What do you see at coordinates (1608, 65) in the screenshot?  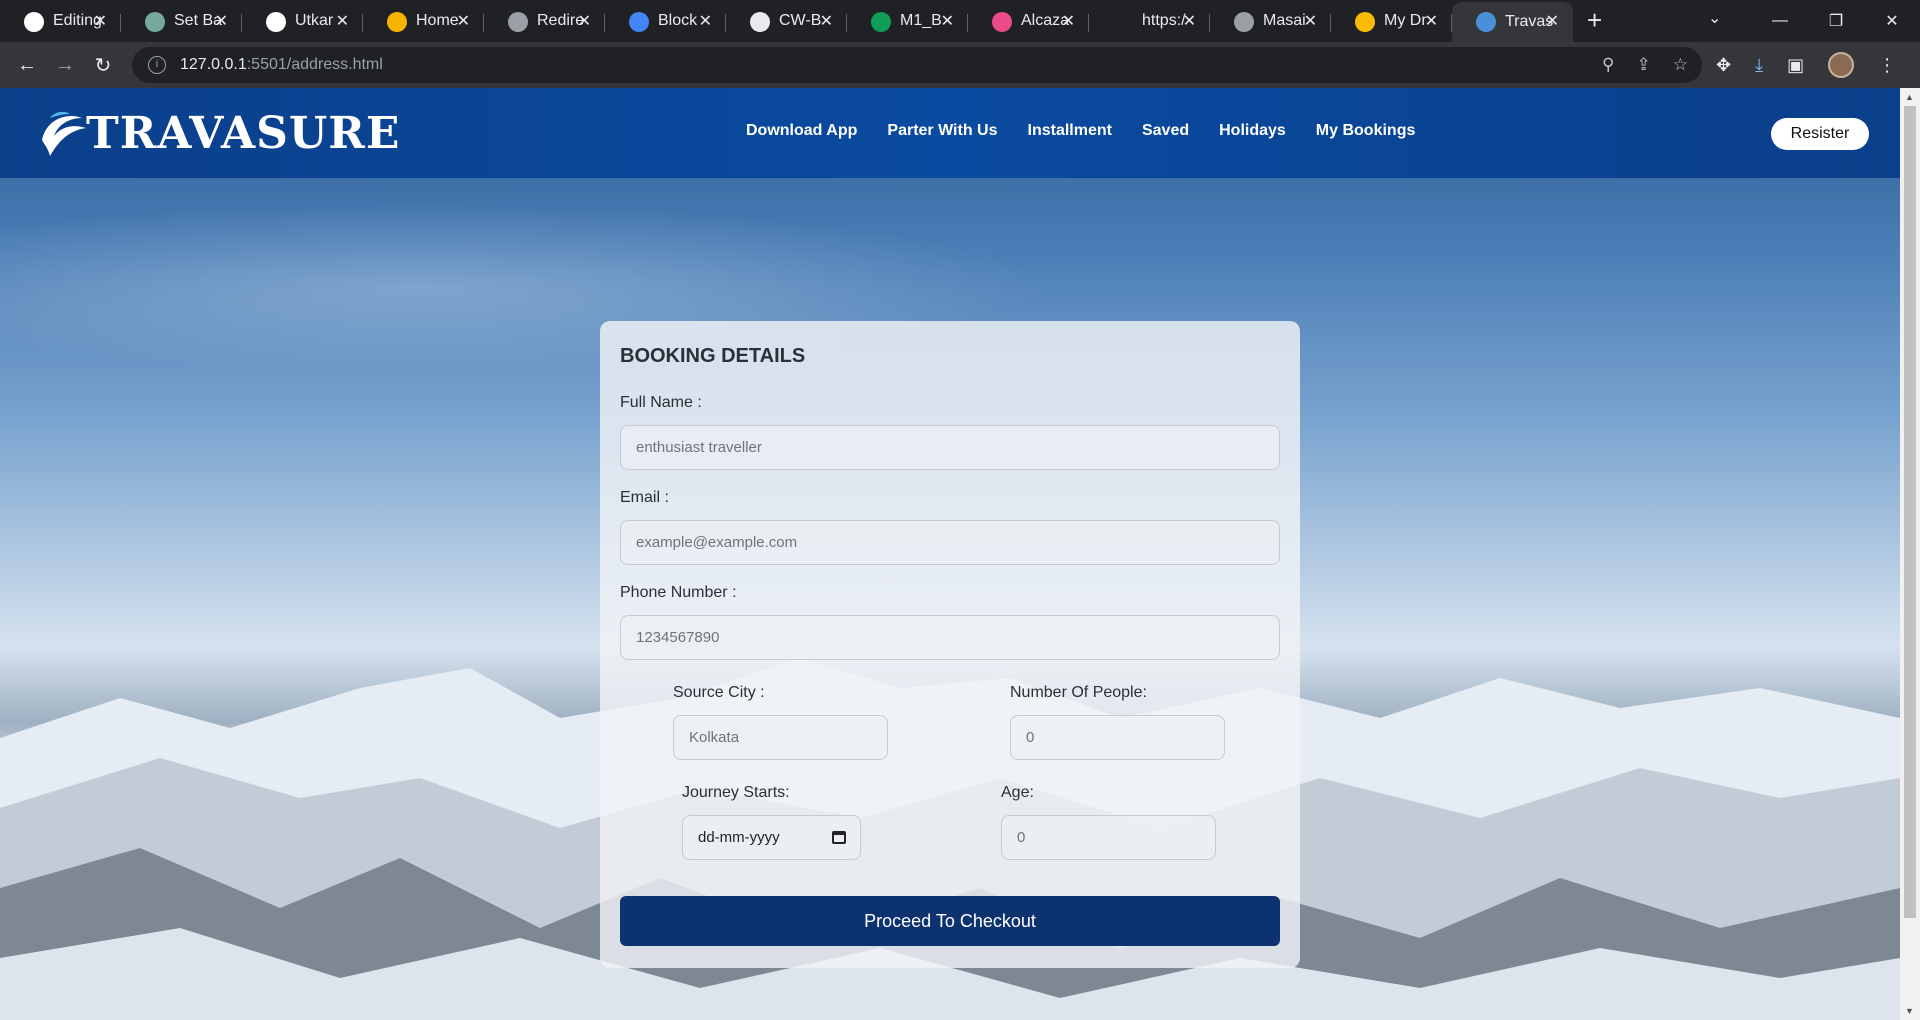 I see `zoom-icon: ⚲` at bounding box center [1608, 65].